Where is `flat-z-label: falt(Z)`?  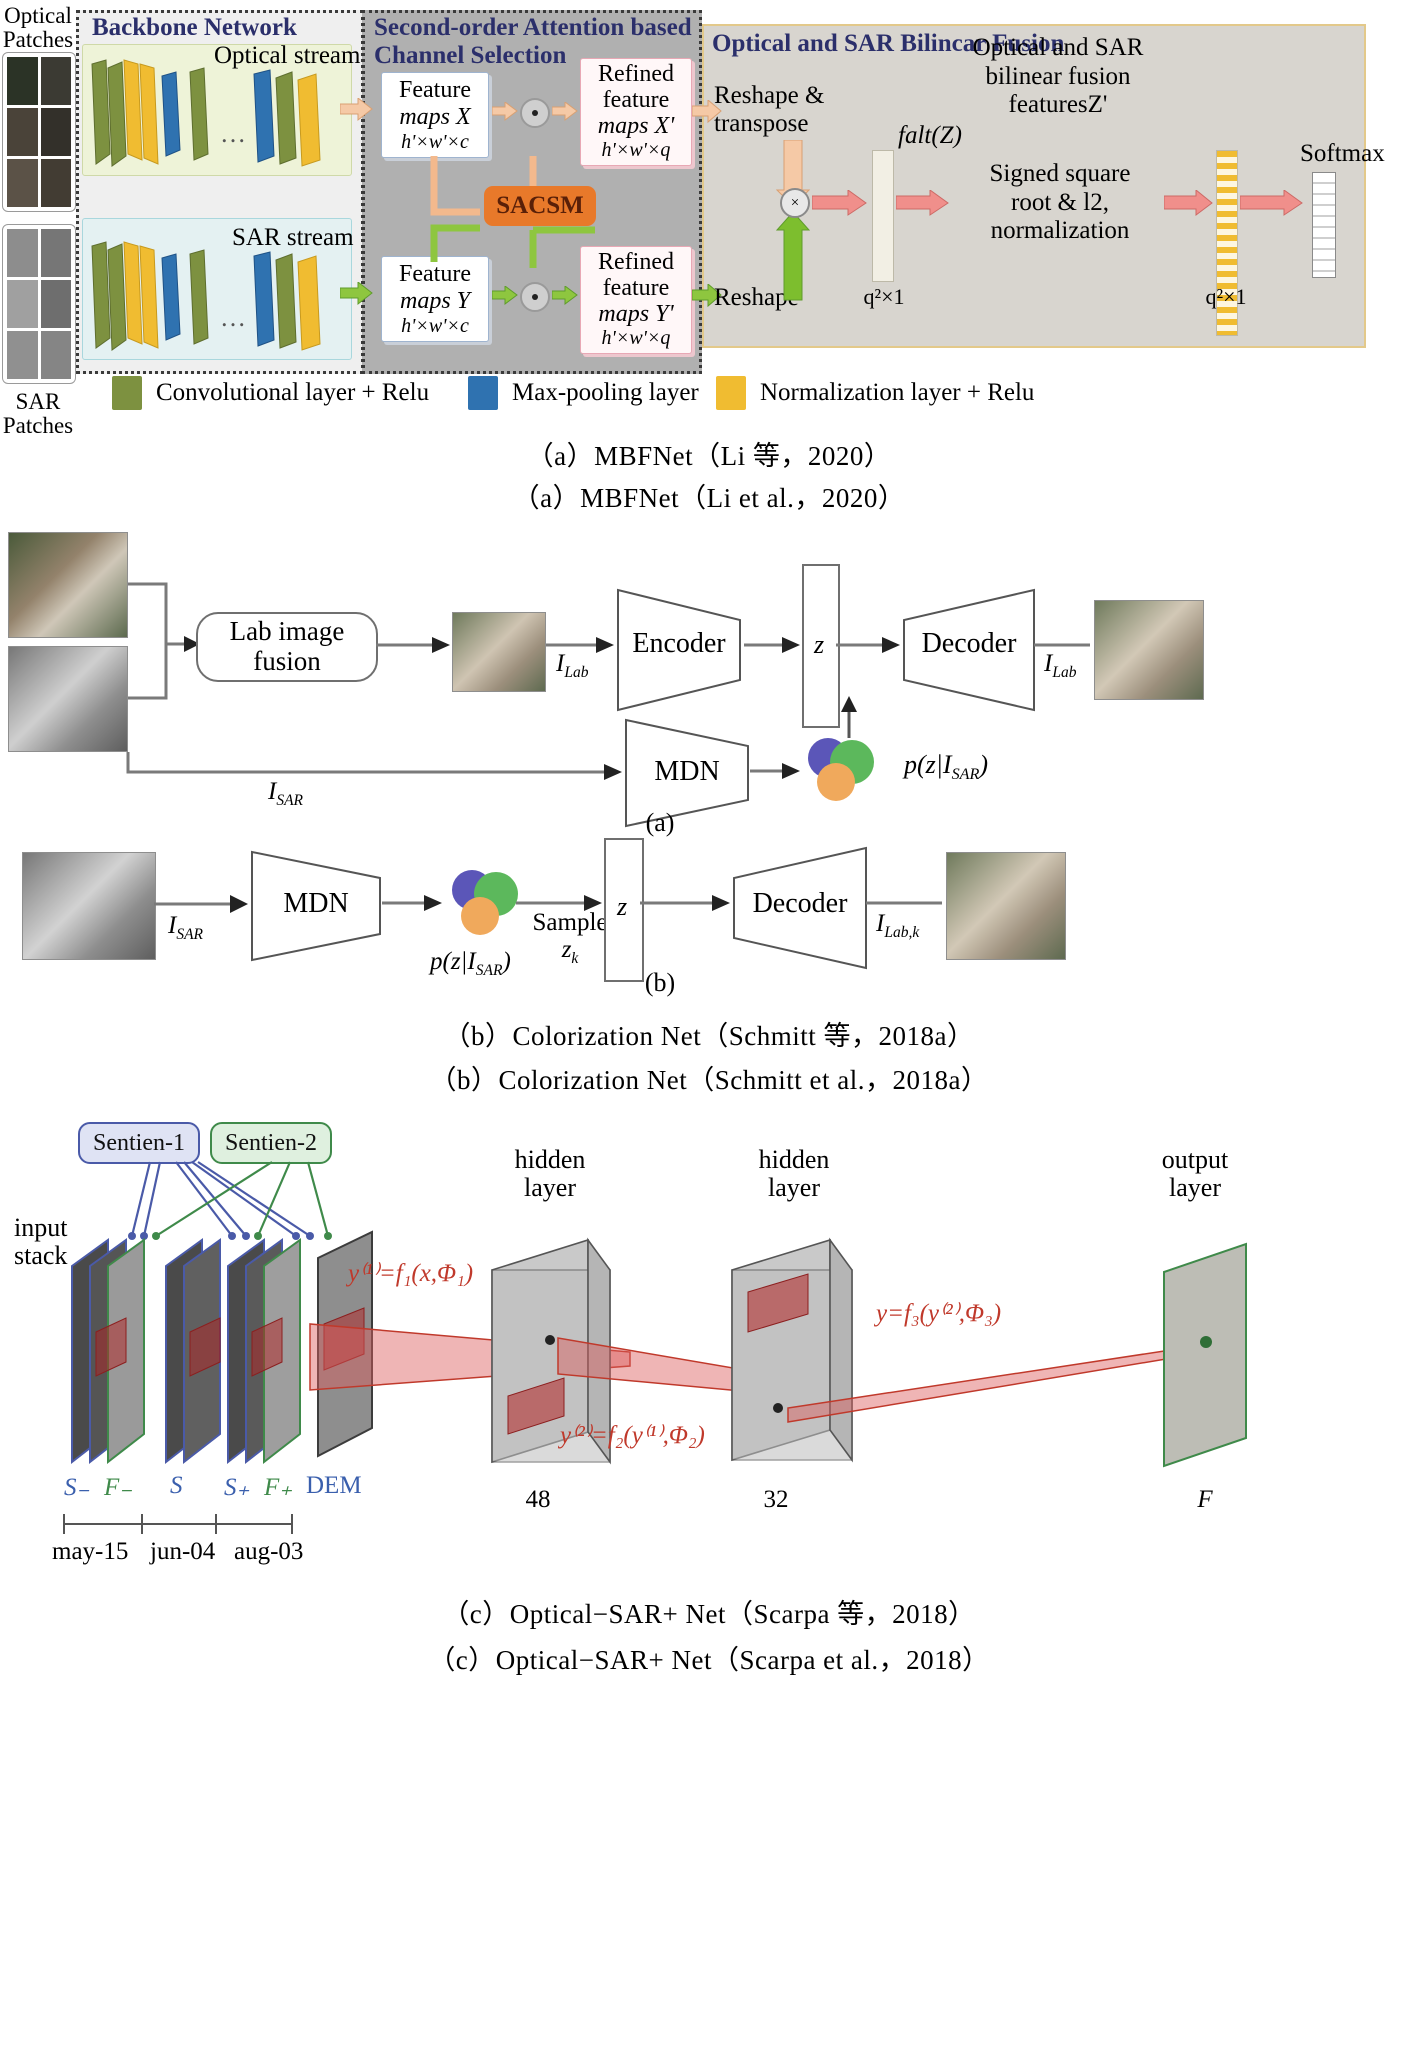 flat-z-label: falt(Z) is located at coordinates (930, 135).